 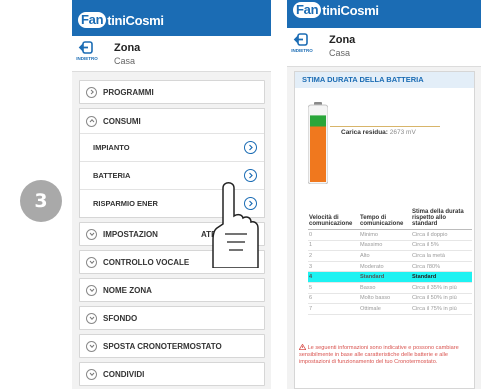 What do you see at coordinates (128, 92) in the screenshot?
I see `menu-item-label: PROGRAMMI` at bounding box center [128, 92].